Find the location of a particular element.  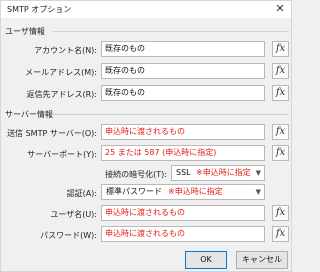

server-info-heading: サーバー情報 is located at coordinates (29, 114).